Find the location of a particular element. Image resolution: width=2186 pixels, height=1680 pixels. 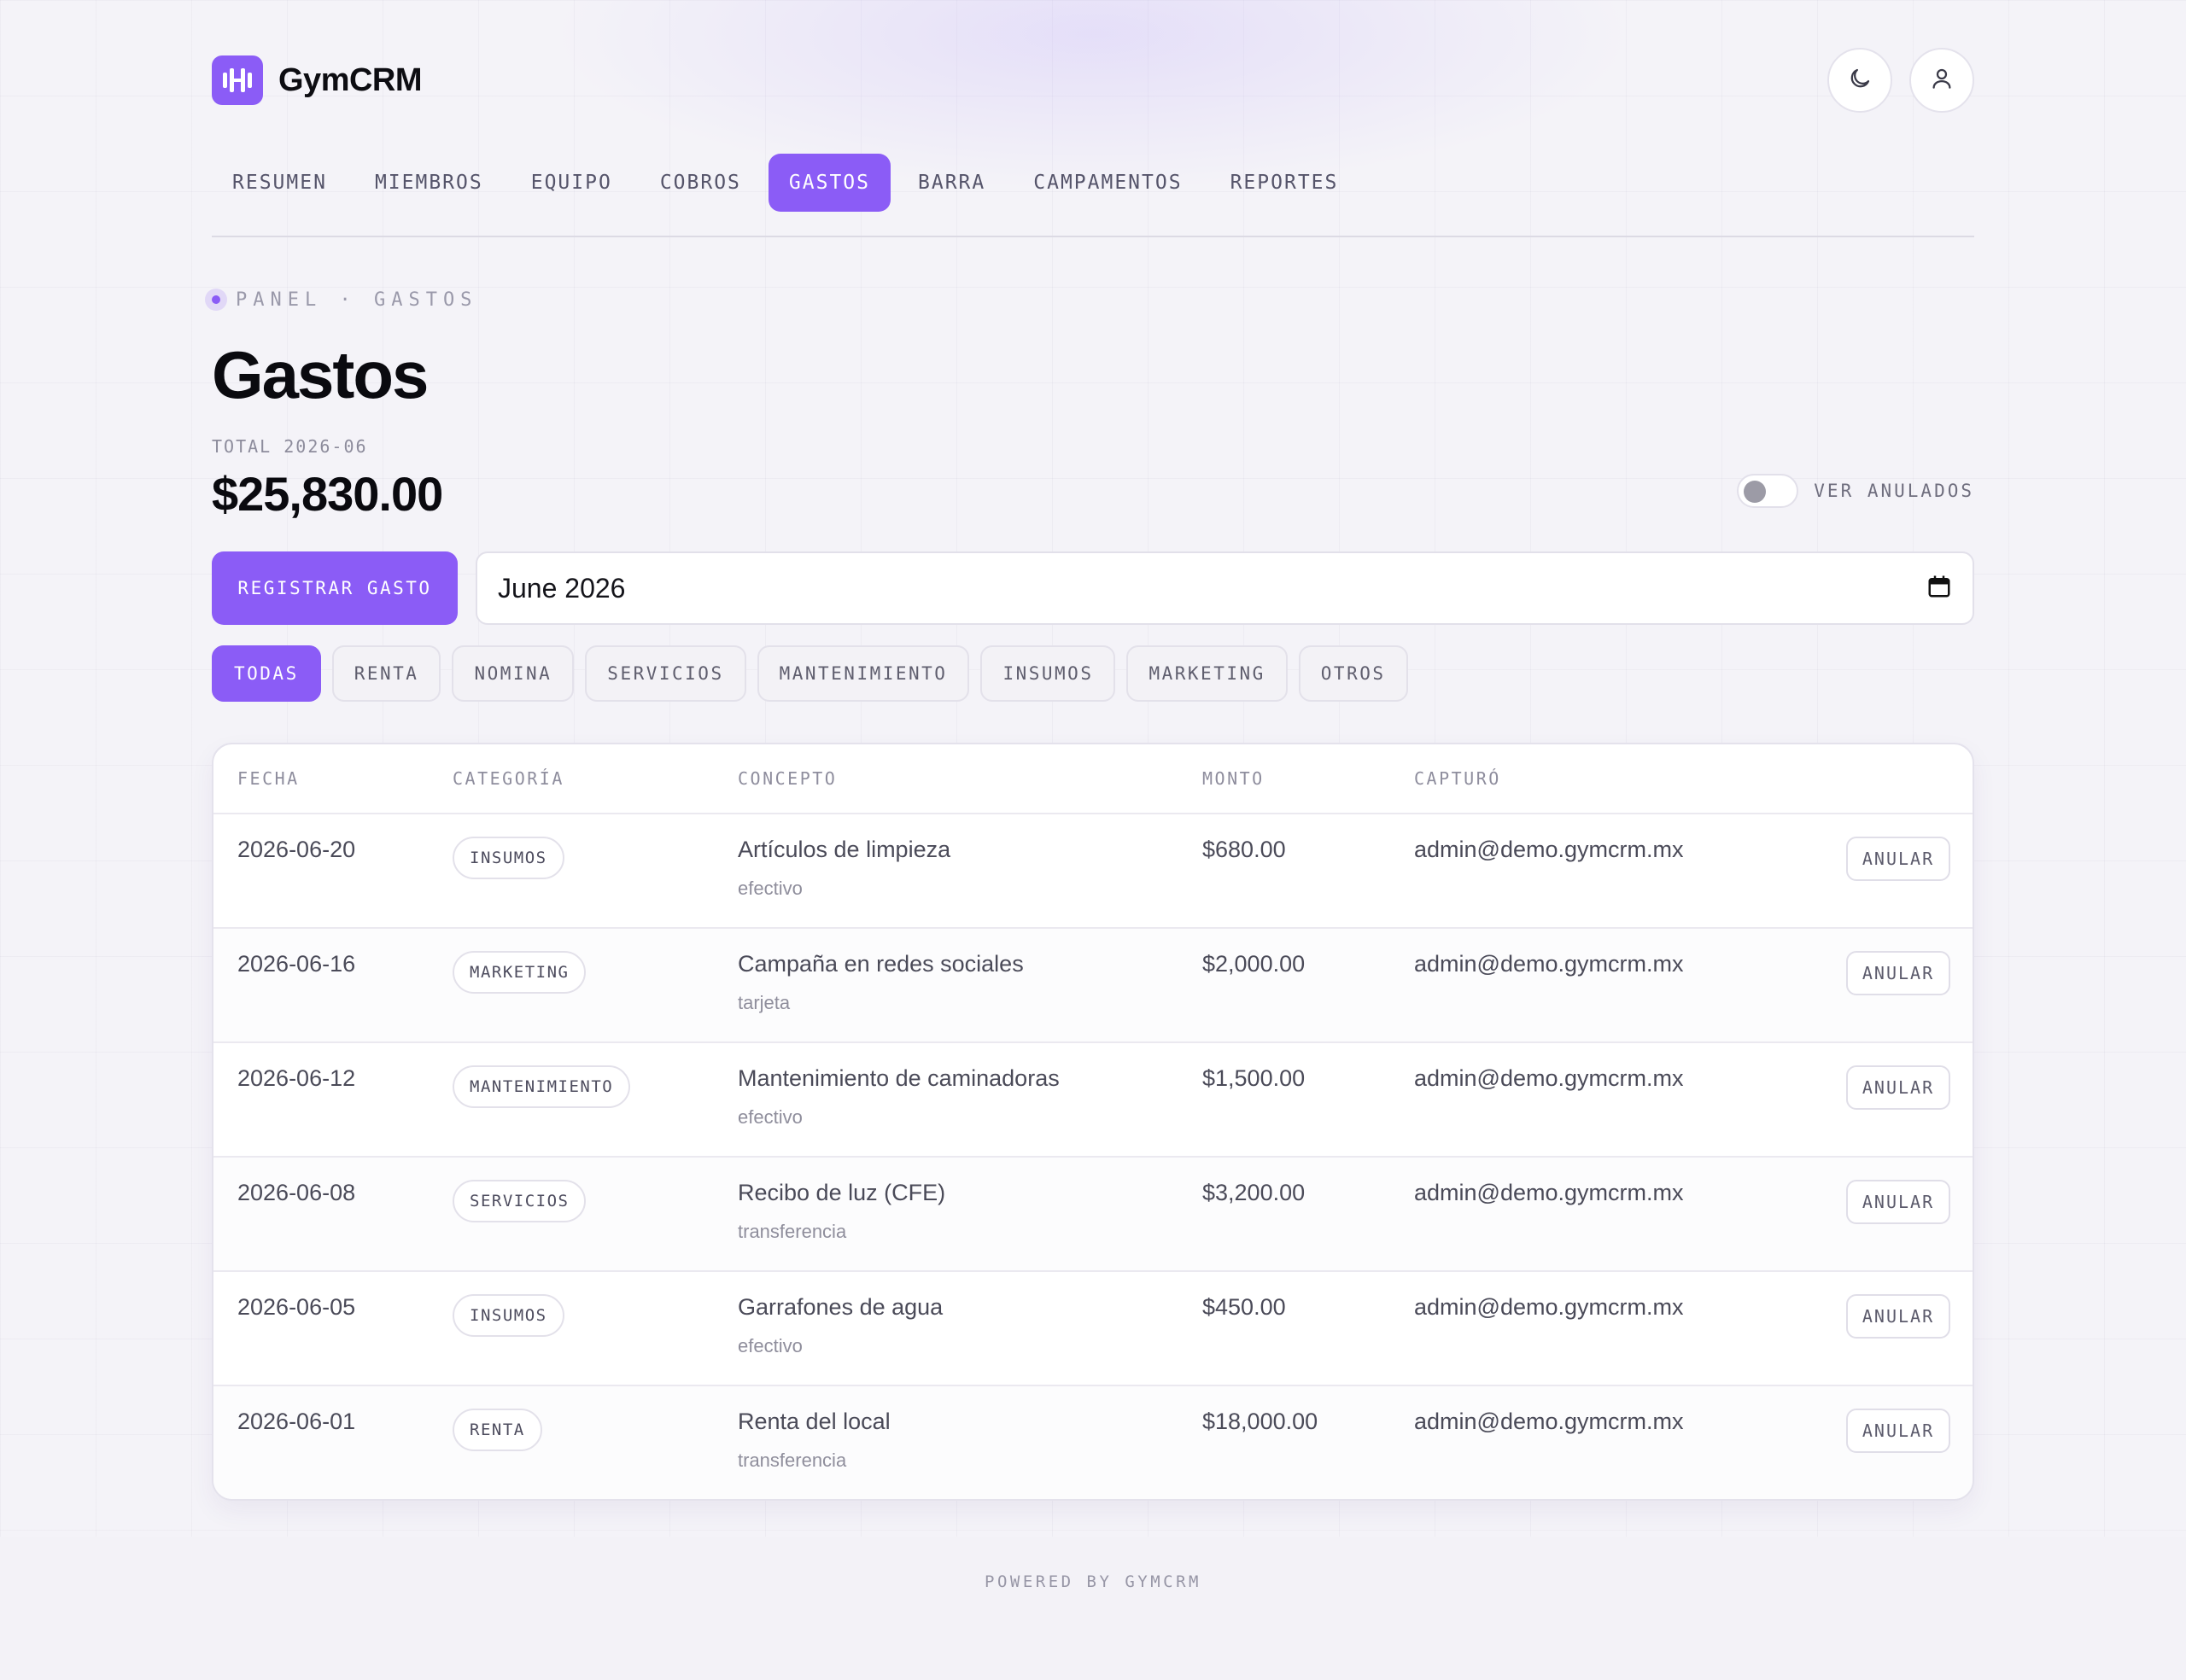

brand-logo: GymCRM is located at coordinates (317, 80).